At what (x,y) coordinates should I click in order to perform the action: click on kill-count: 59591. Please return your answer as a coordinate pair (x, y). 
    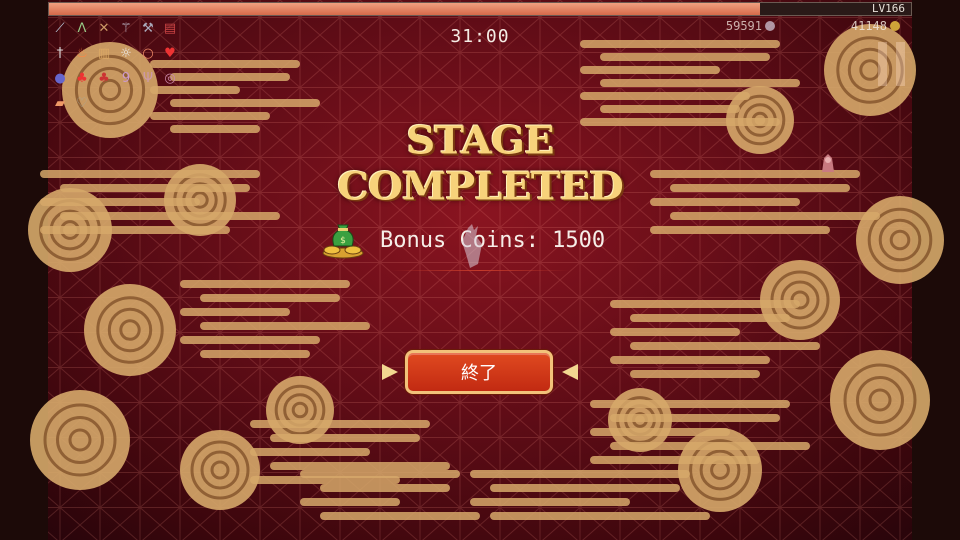
    Looking at the image, I should click on (743, 26).